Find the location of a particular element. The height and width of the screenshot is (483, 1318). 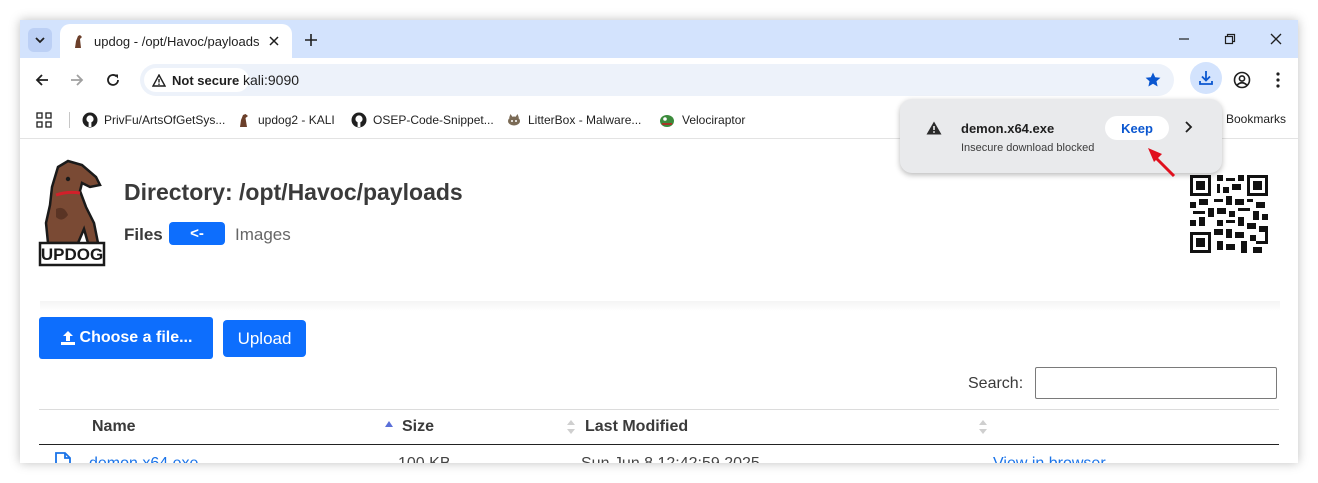

tab-search-button is located at coordinates (40, 40).